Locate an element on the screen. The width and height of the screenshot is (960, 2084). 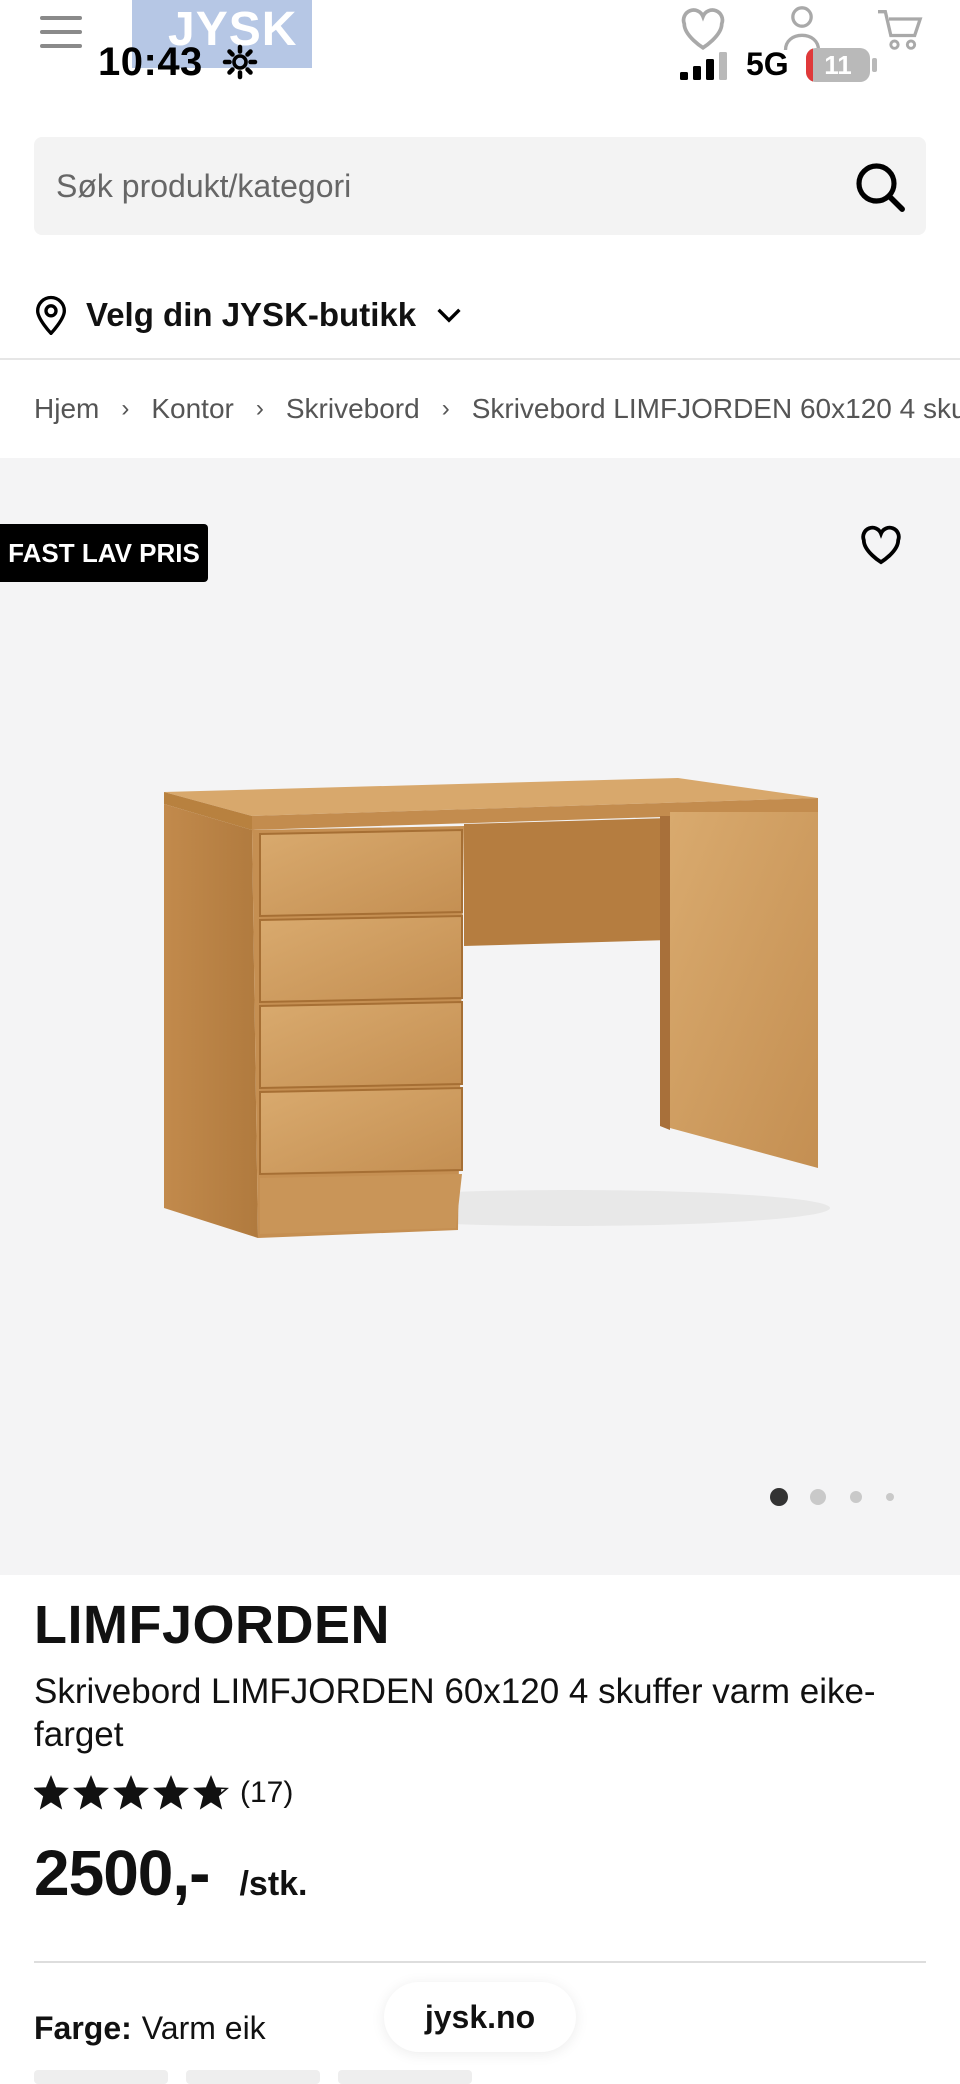
favorite-heart-icon is located at coordinates (881, 545).